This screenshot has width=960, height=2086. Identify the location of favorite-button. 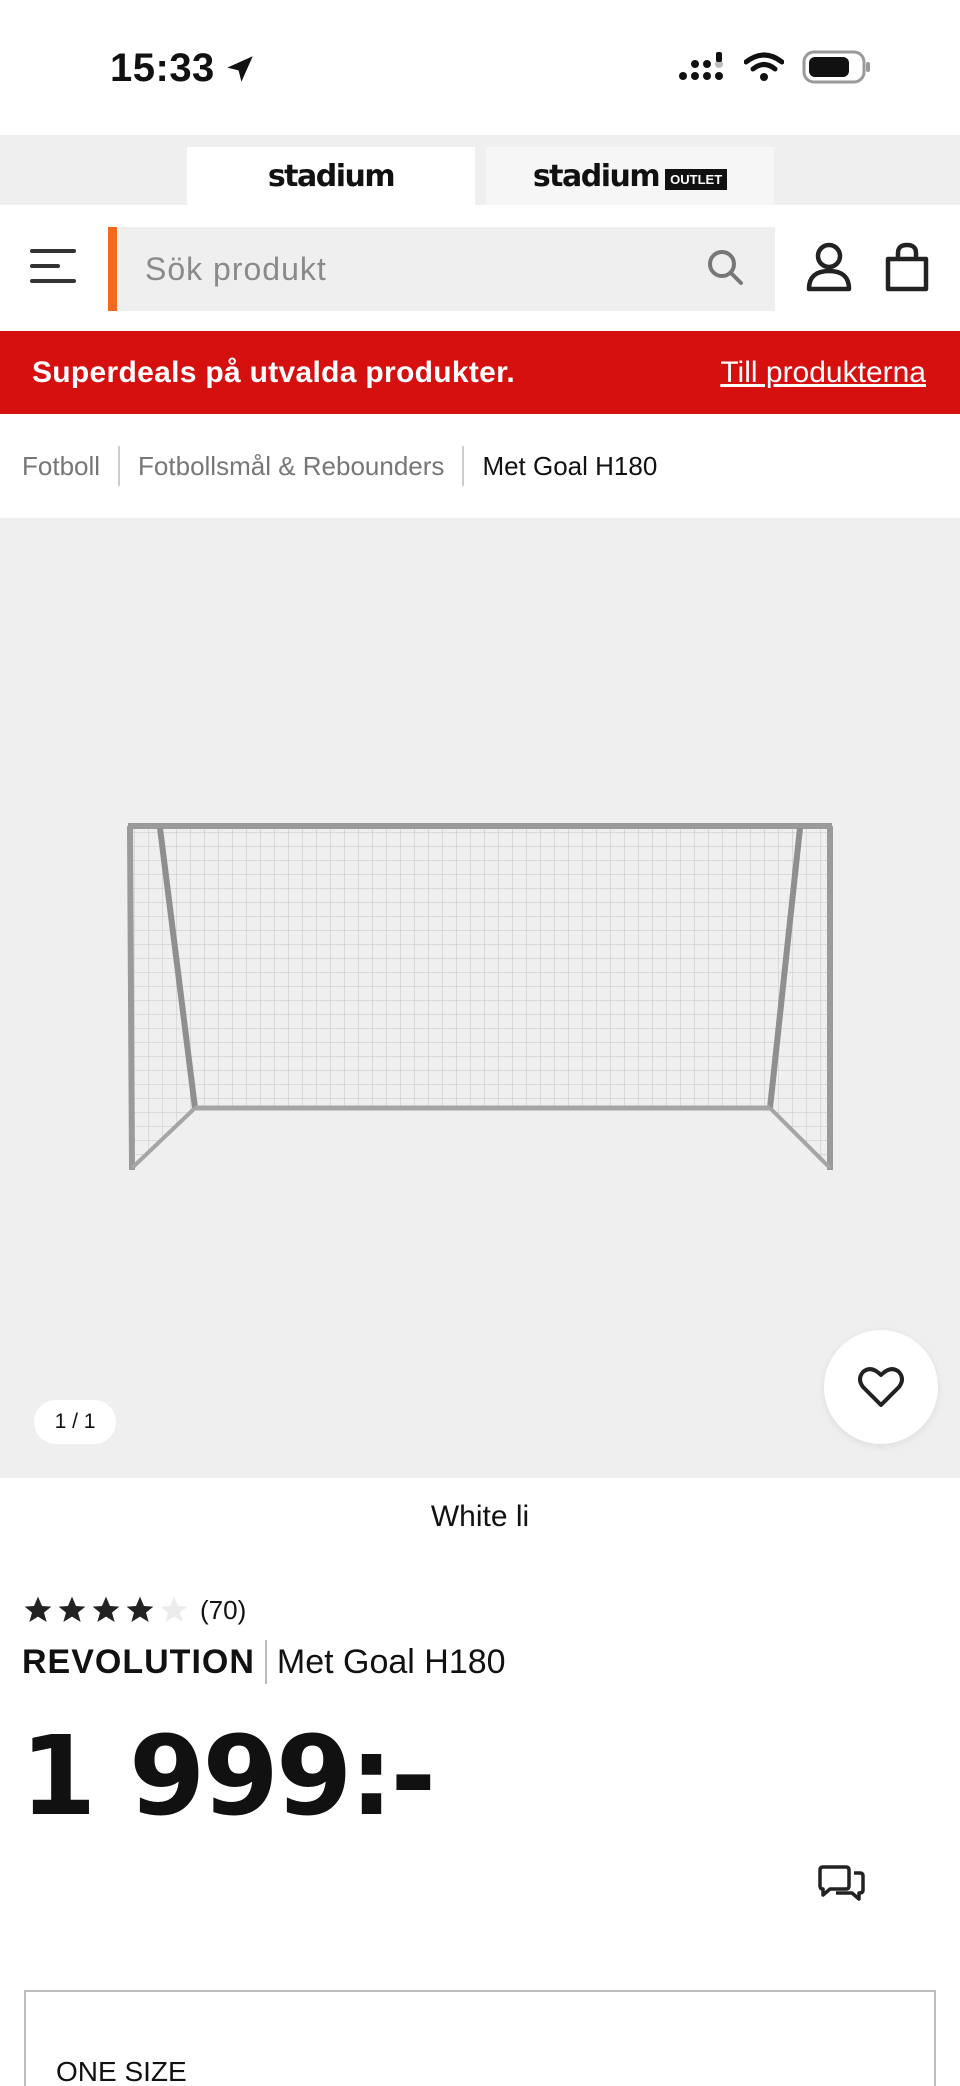
(881, 1387).